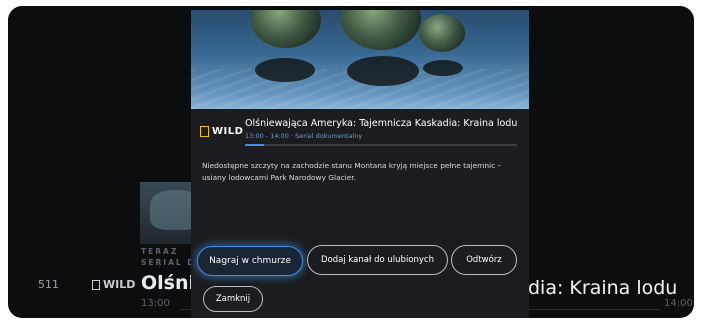 Image resolution: width=702 pixels, height=324 pixels. What do you see at coordinates (484, 260) in the screenshot?
I see `play-button: Odtwórz` at bounding box center [484, 260].